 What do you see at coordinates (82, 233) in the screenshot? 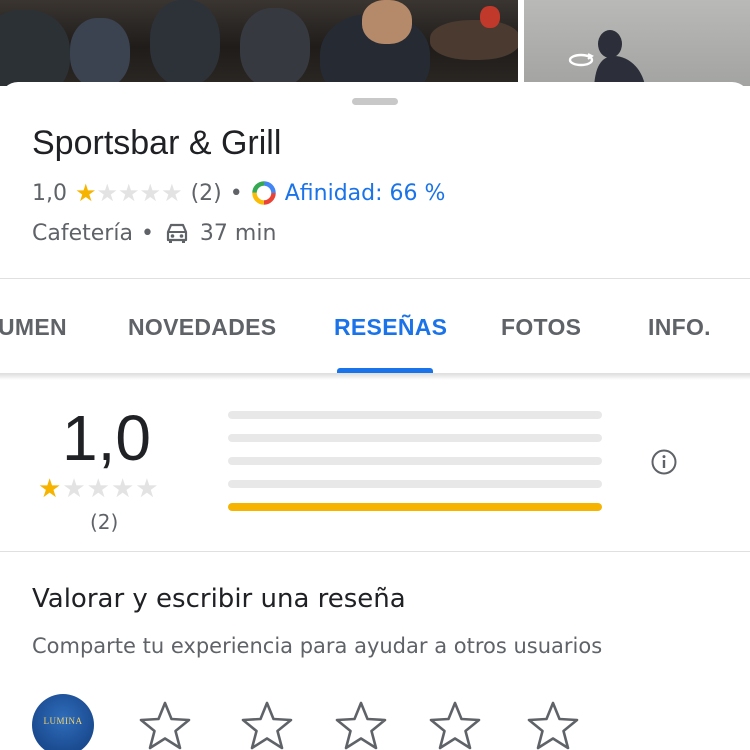
I see `place-category: Cafetería` at bounding box center [82, 233].